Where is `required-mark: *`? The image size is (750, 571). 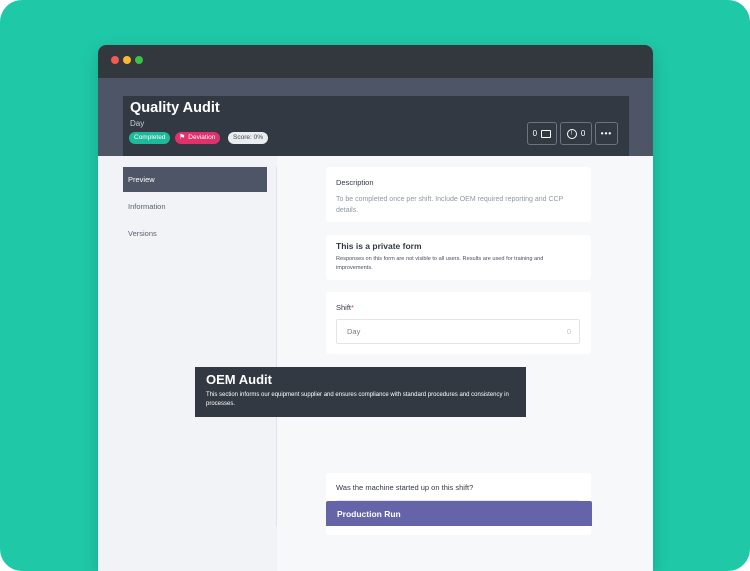 required-mark: * is located at coordinates (352, 307).